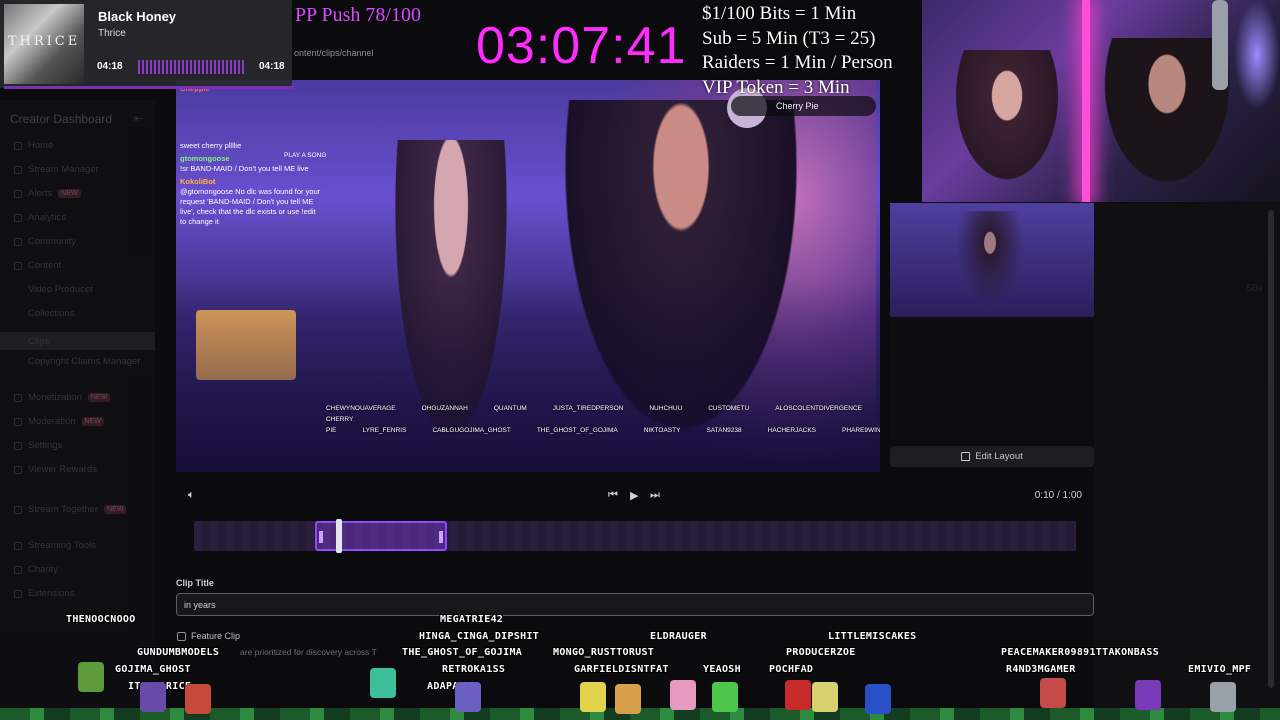 This screenshot has width=1280, height=720. I want to click on song-title: Black Honey, so click(137, 16).